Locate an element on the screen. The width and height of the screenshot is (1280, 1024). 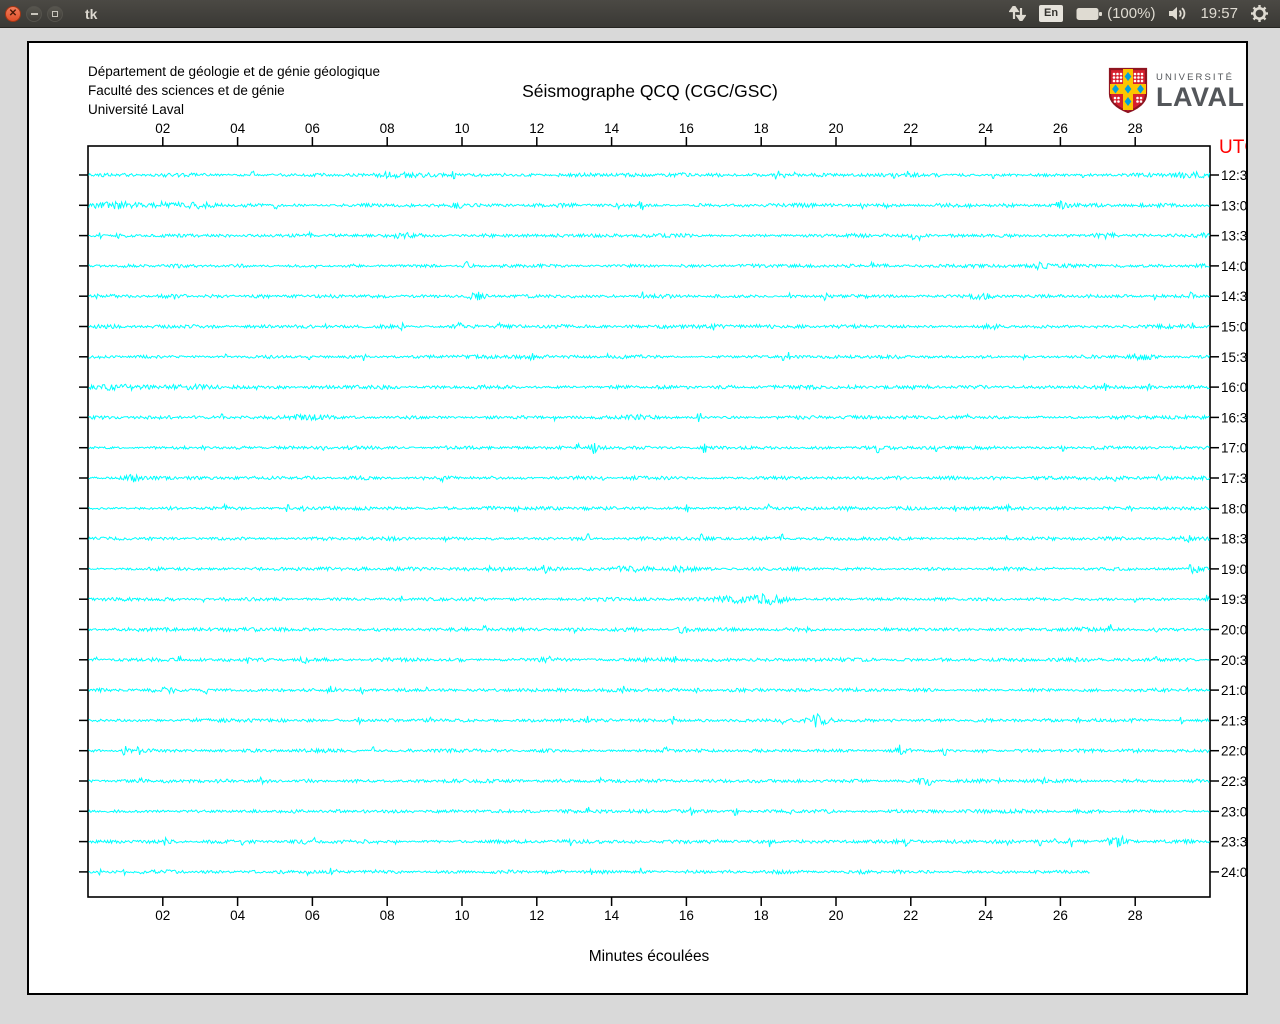
utc-time-label: 23:00 is located at coordinates (1233, 811).